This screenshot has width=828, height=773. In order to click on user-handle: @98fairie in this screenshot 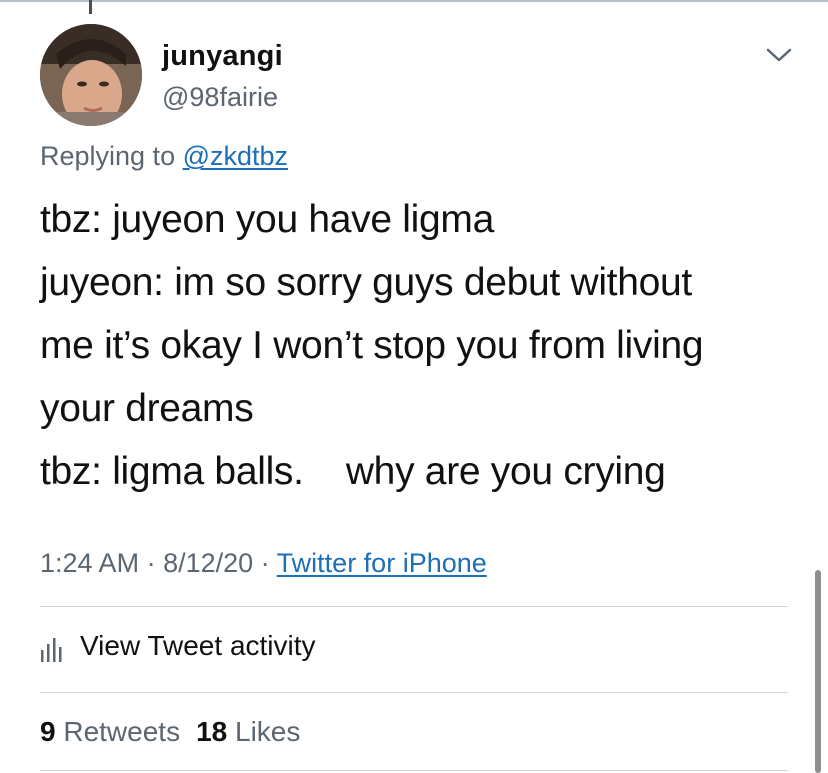, I will do `click(220, 97)`.